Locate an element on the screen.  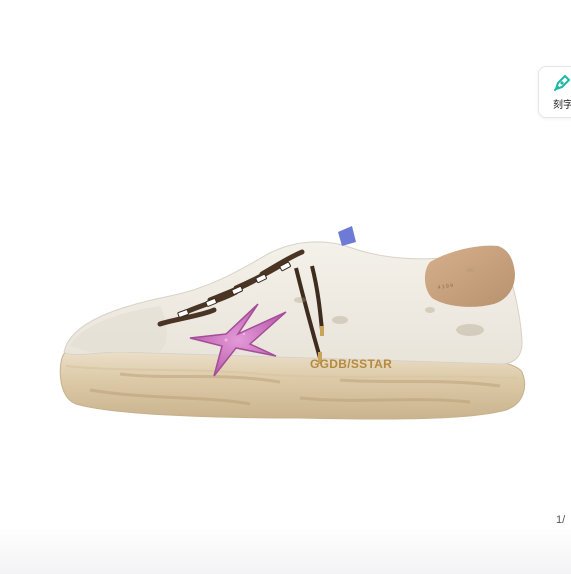
engrave-button-label: 刻字 is located at coordinates (562, 105).